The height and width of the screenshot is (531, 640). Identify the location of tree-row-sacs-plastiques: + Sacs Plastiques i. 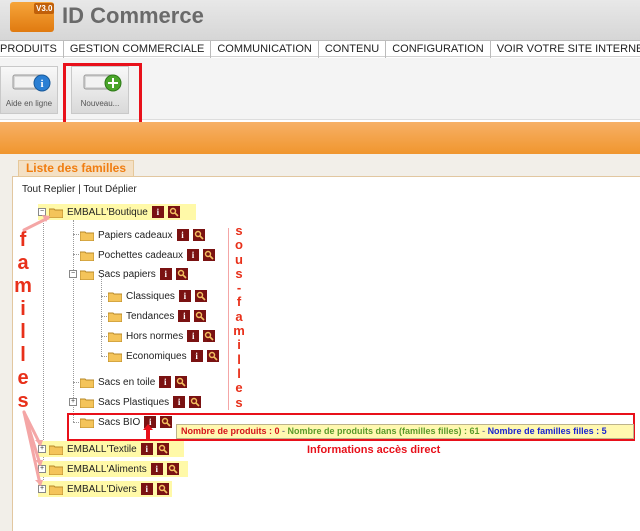
(136, 402).